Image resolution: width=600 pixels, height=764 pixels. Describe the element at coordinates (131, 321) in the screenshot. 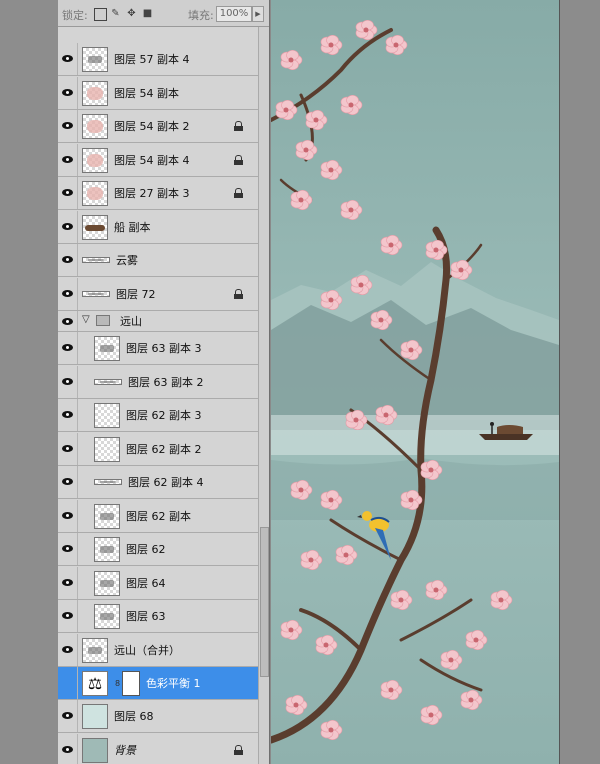

I see `layer-name: 远山` at that location.